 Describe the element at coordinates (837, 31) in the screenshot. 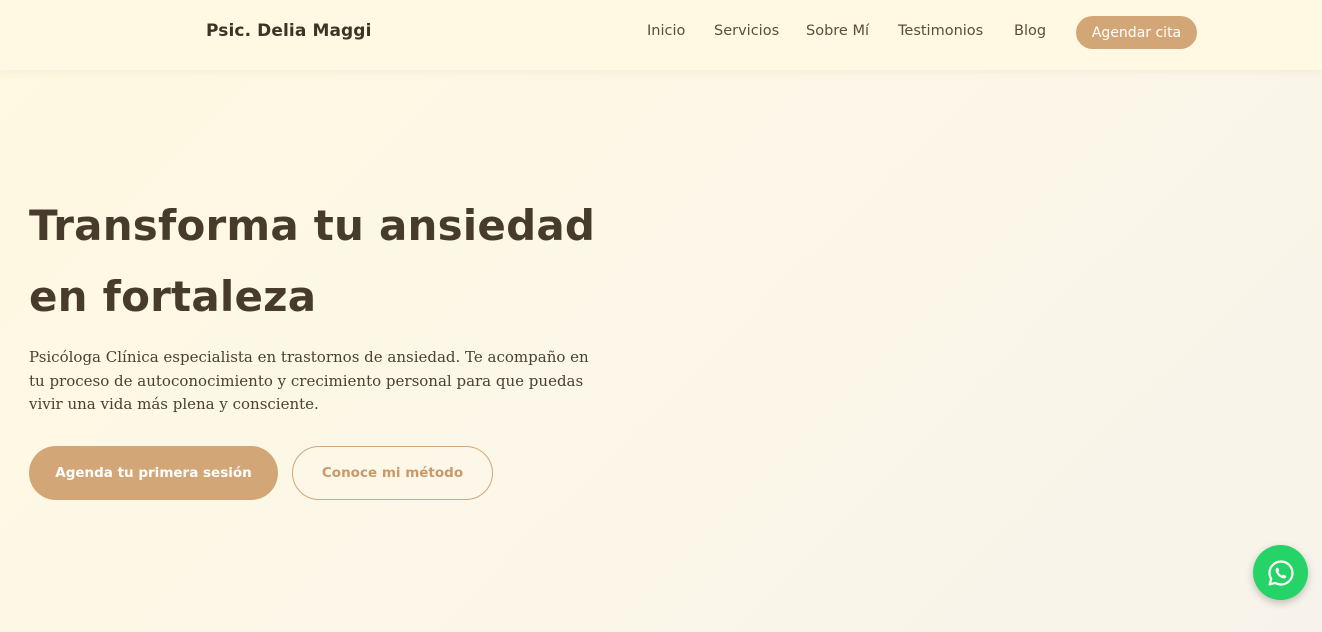

I see `nav-link-sobre-mi: Sobre Mí` at that location.